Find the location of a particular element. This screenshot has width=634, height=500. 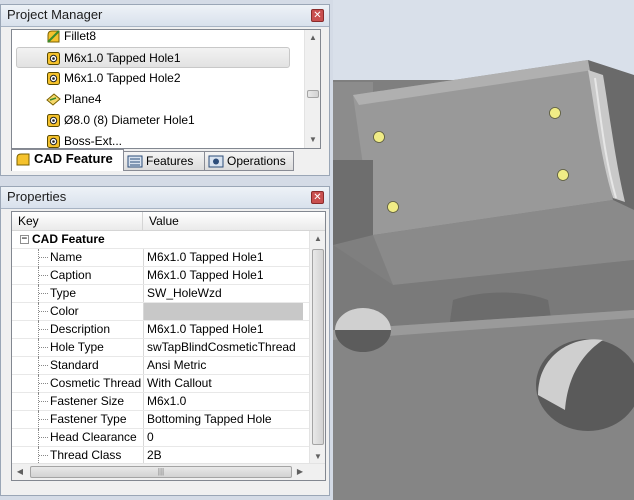

property-value is located at coordinates (223, 311).